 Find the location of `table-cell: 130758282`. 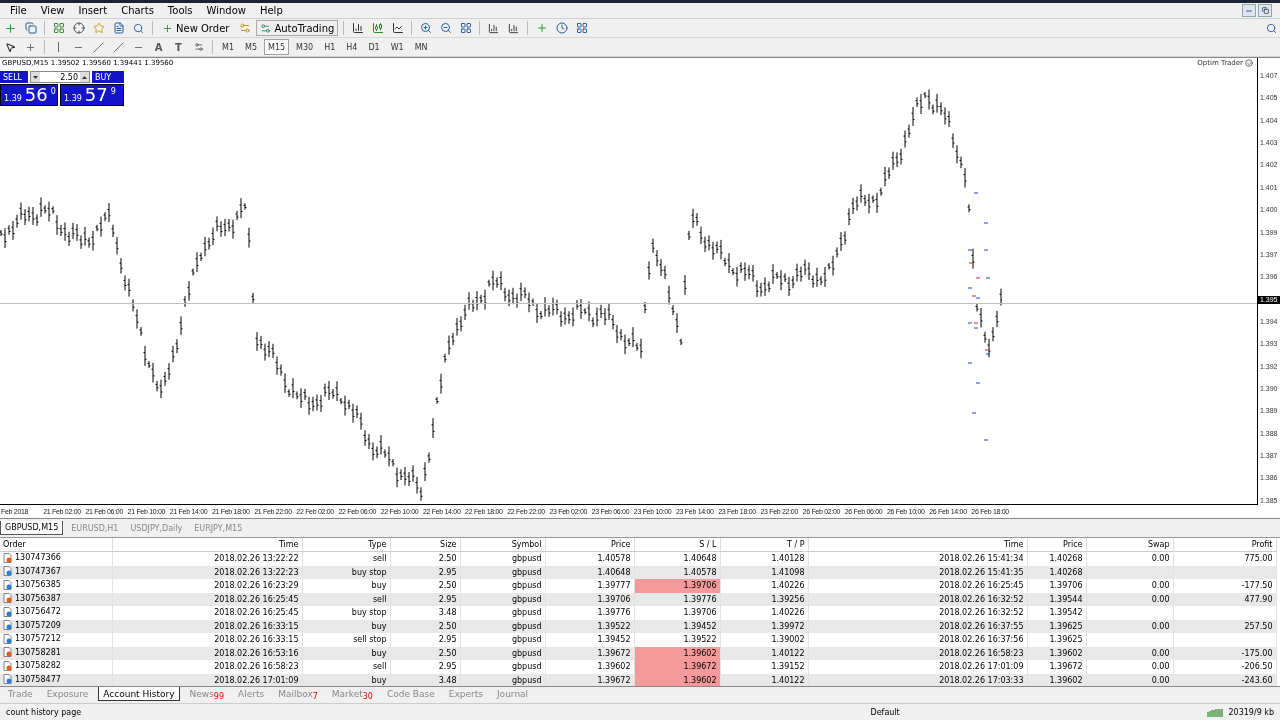

table-cell: 130758282 is located at coordinates (38, 665).